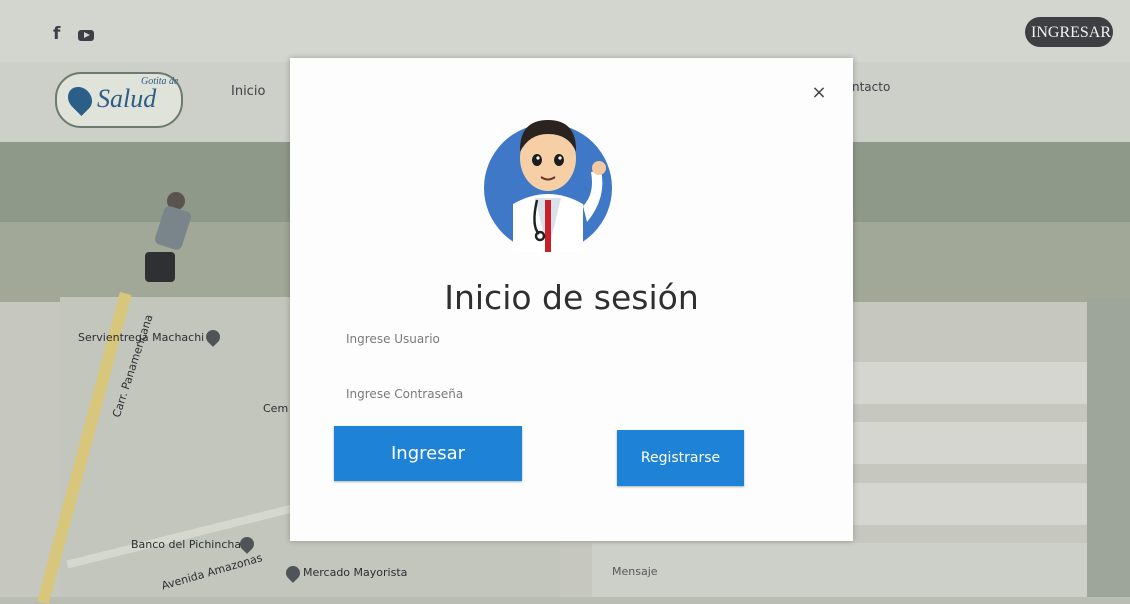  I want to click on password-input, so click(536, 394).